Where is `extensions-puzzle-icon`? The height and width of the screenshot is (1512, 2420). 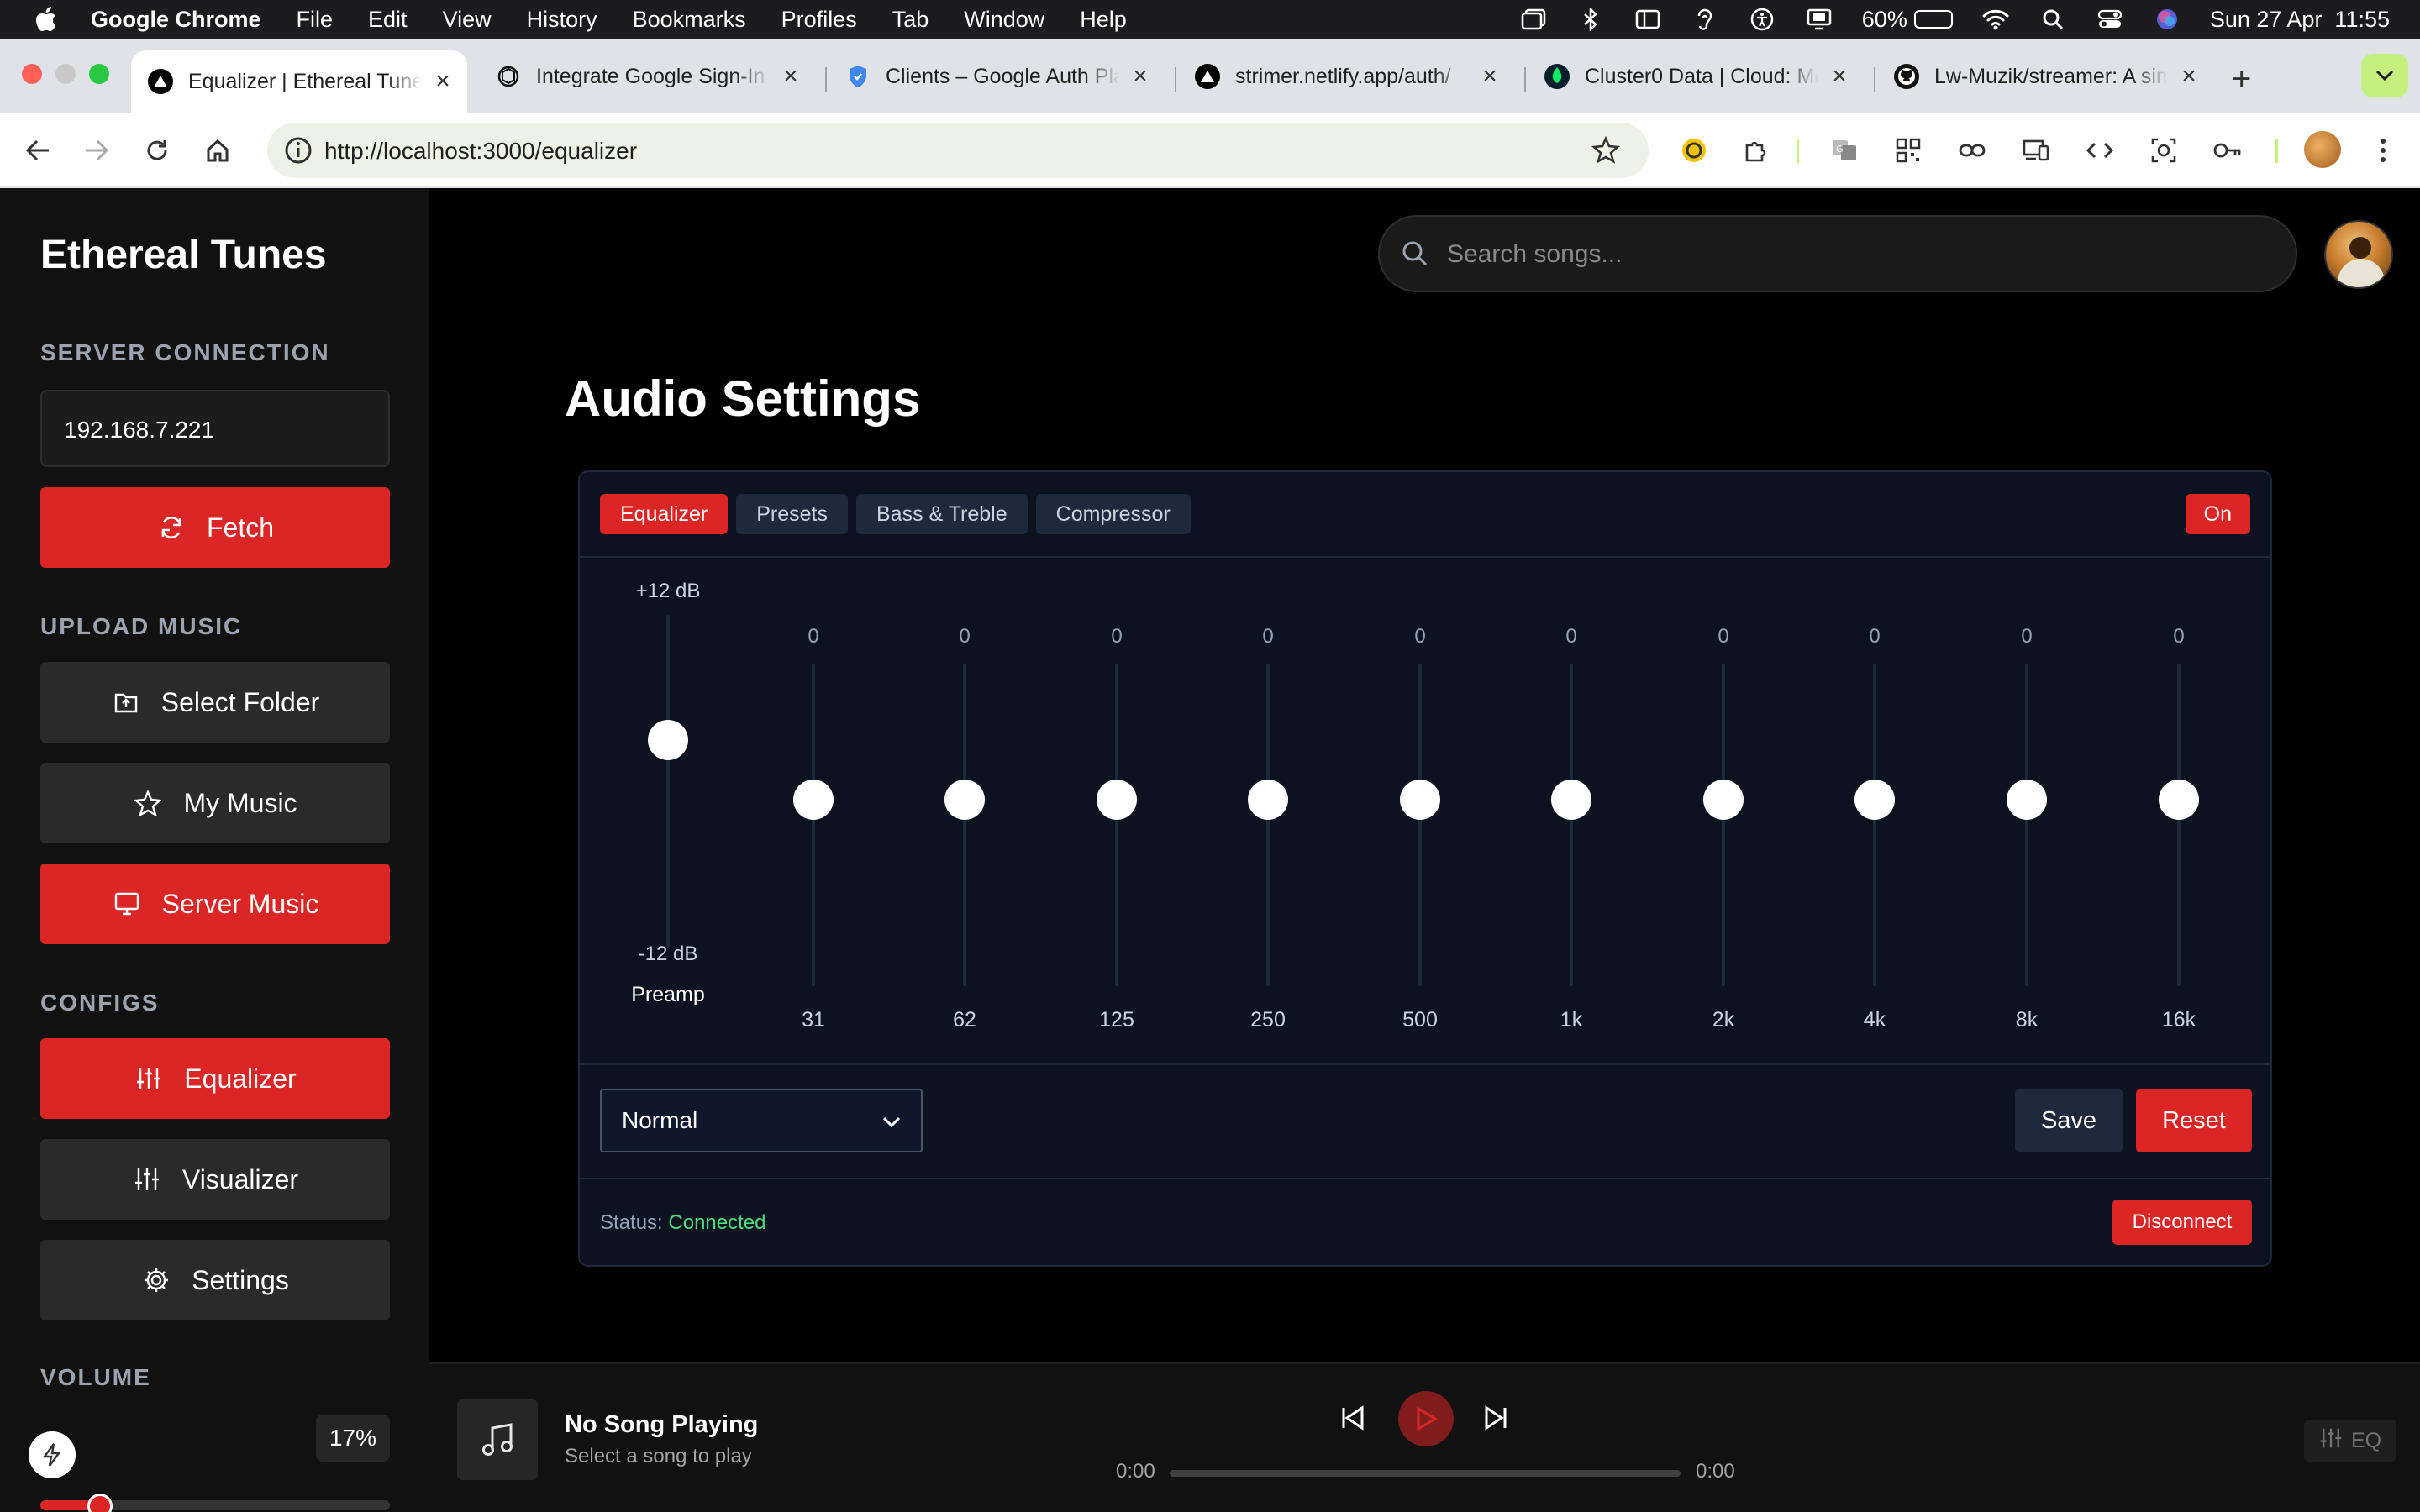
extensions-puzzle-icon is located at coordinates (1755, 150).